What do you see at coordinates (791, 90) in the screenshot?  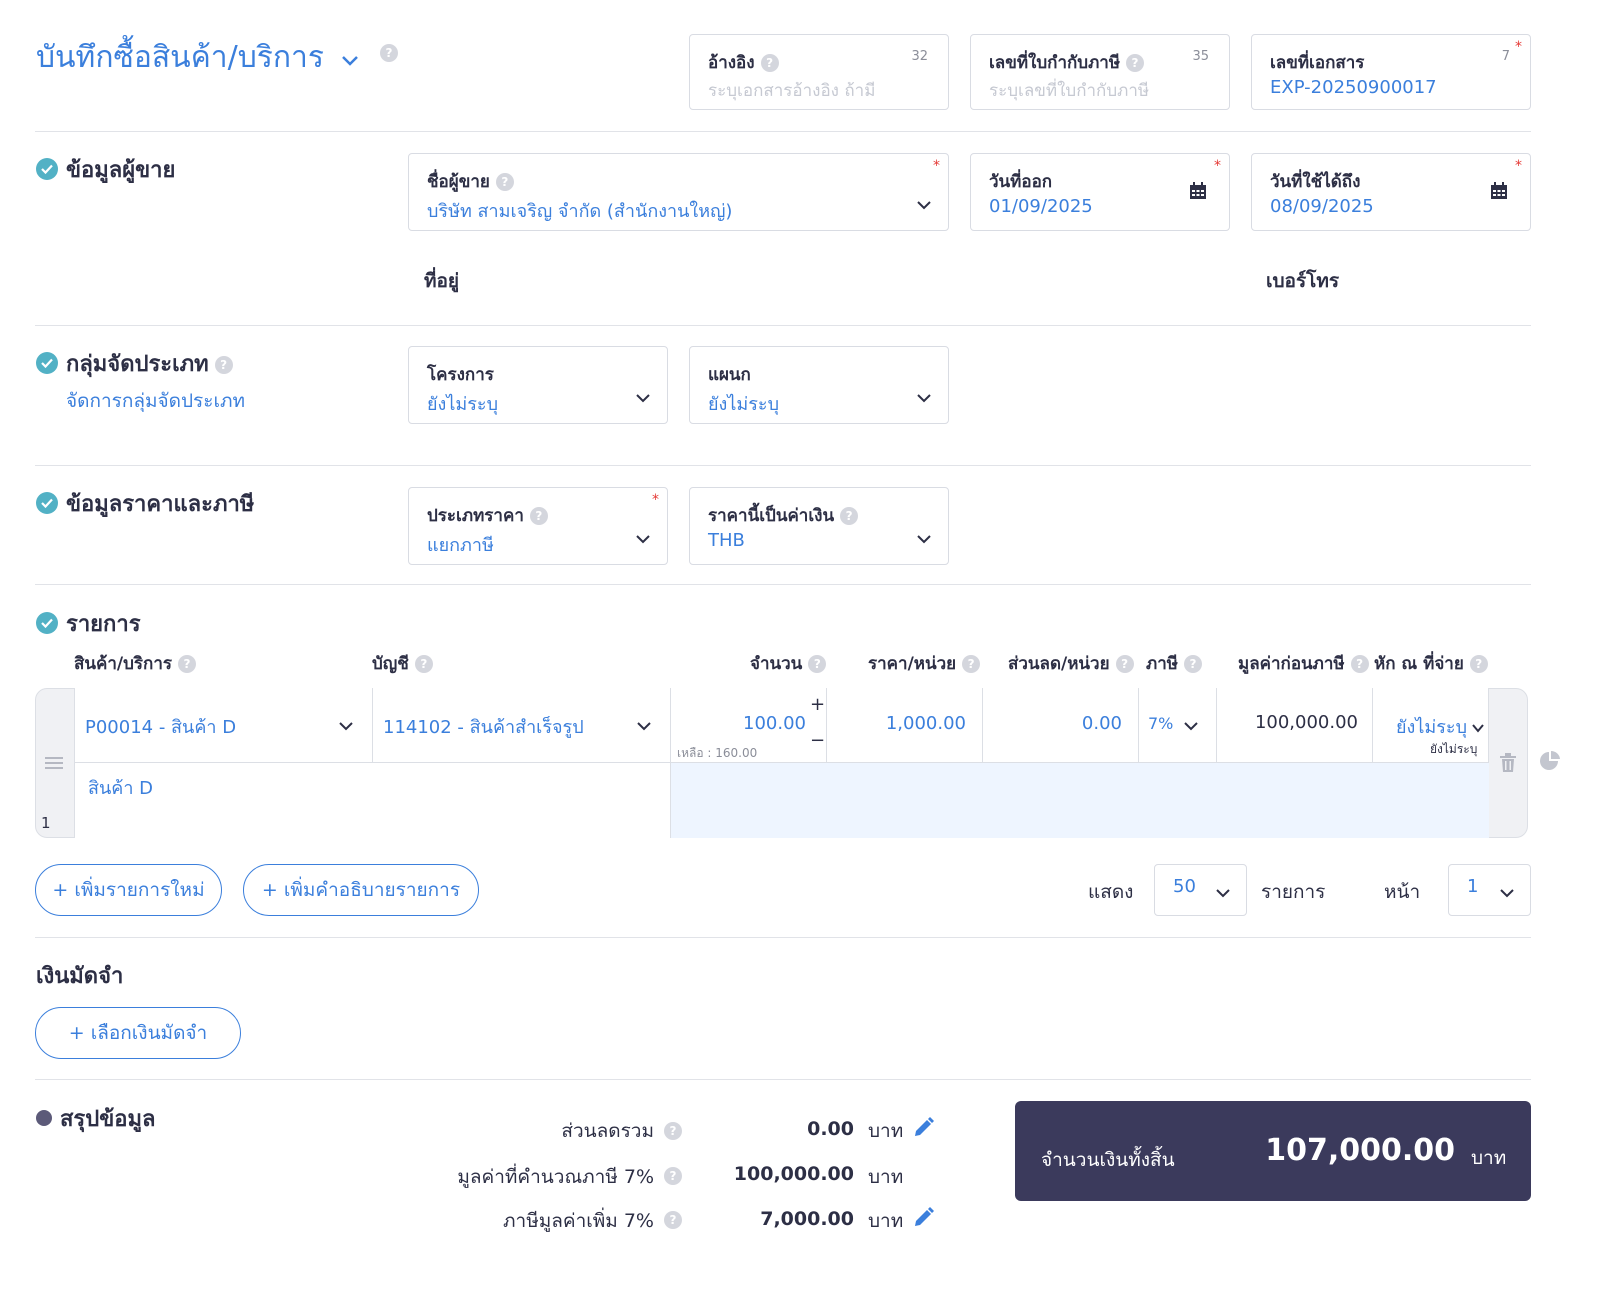 I see `reference-input: ระบุเอกสารอ้างอิง ถ้ามี` at bounding box center [791, 90].